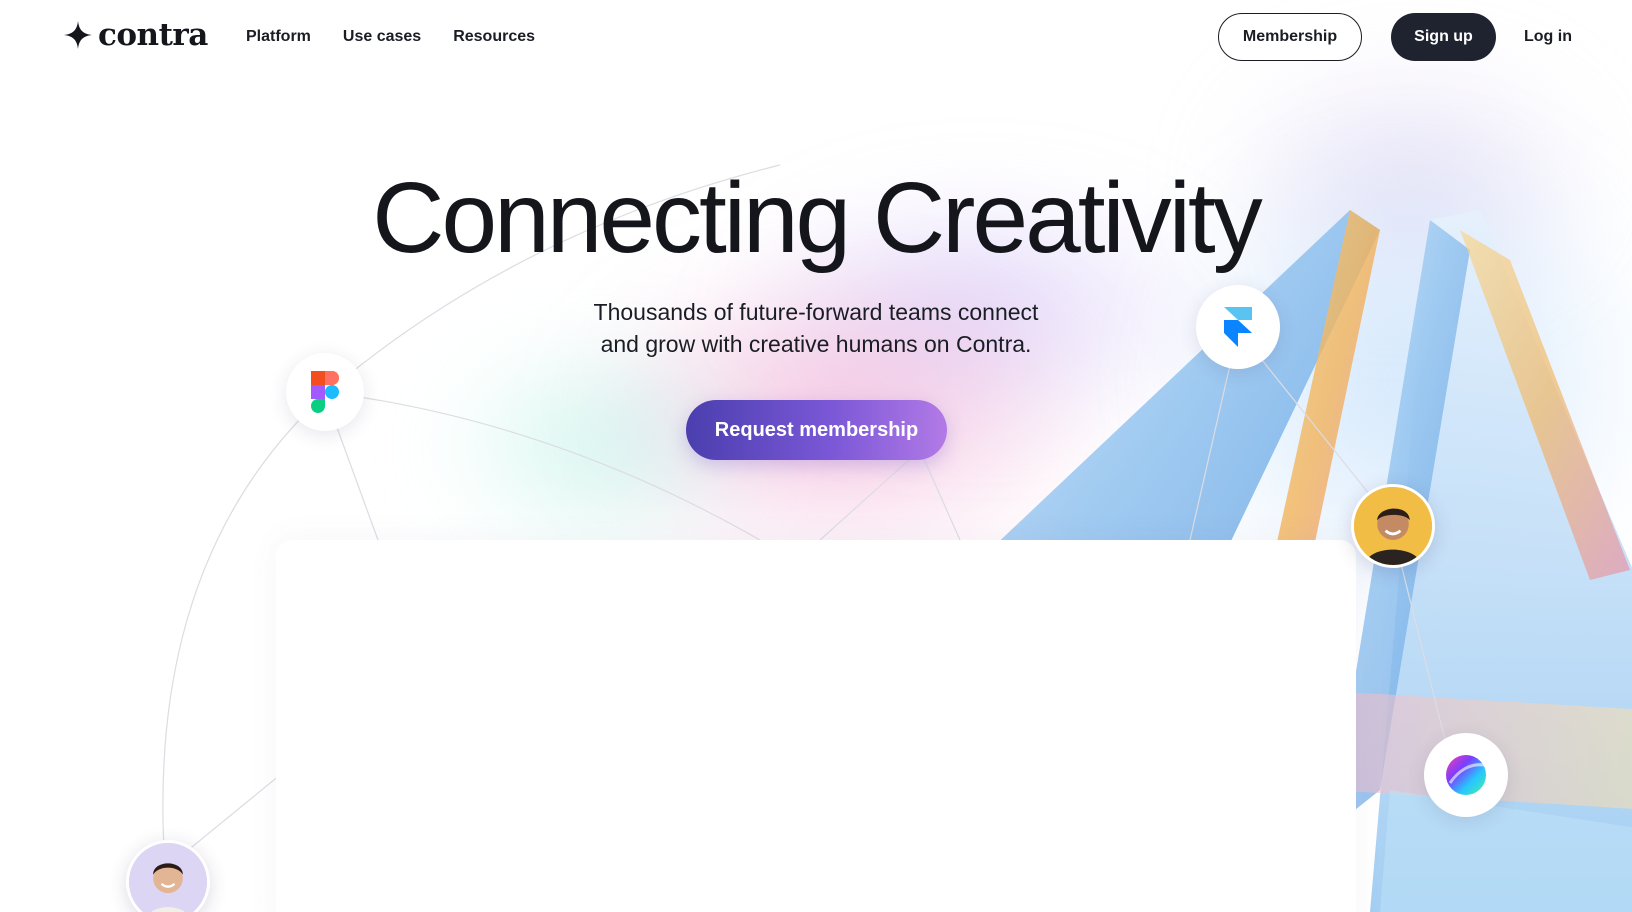  I want to click on sign-up-button: Sign up, so click(1443, 37).